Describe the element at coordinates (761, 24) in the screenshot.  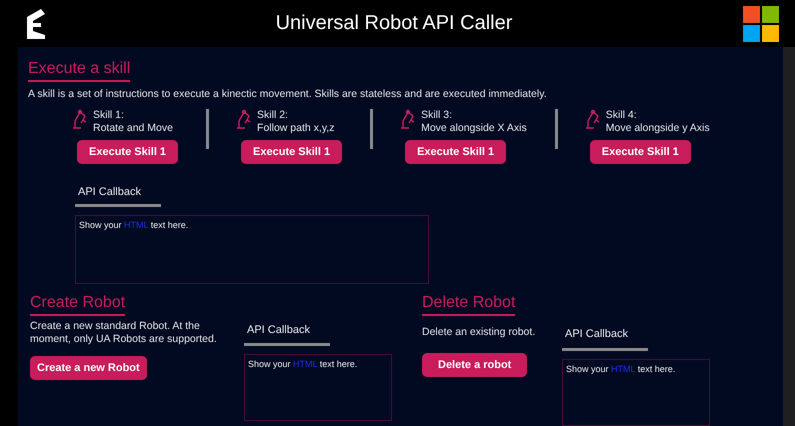
I see `windows-logo-icon` at that location.